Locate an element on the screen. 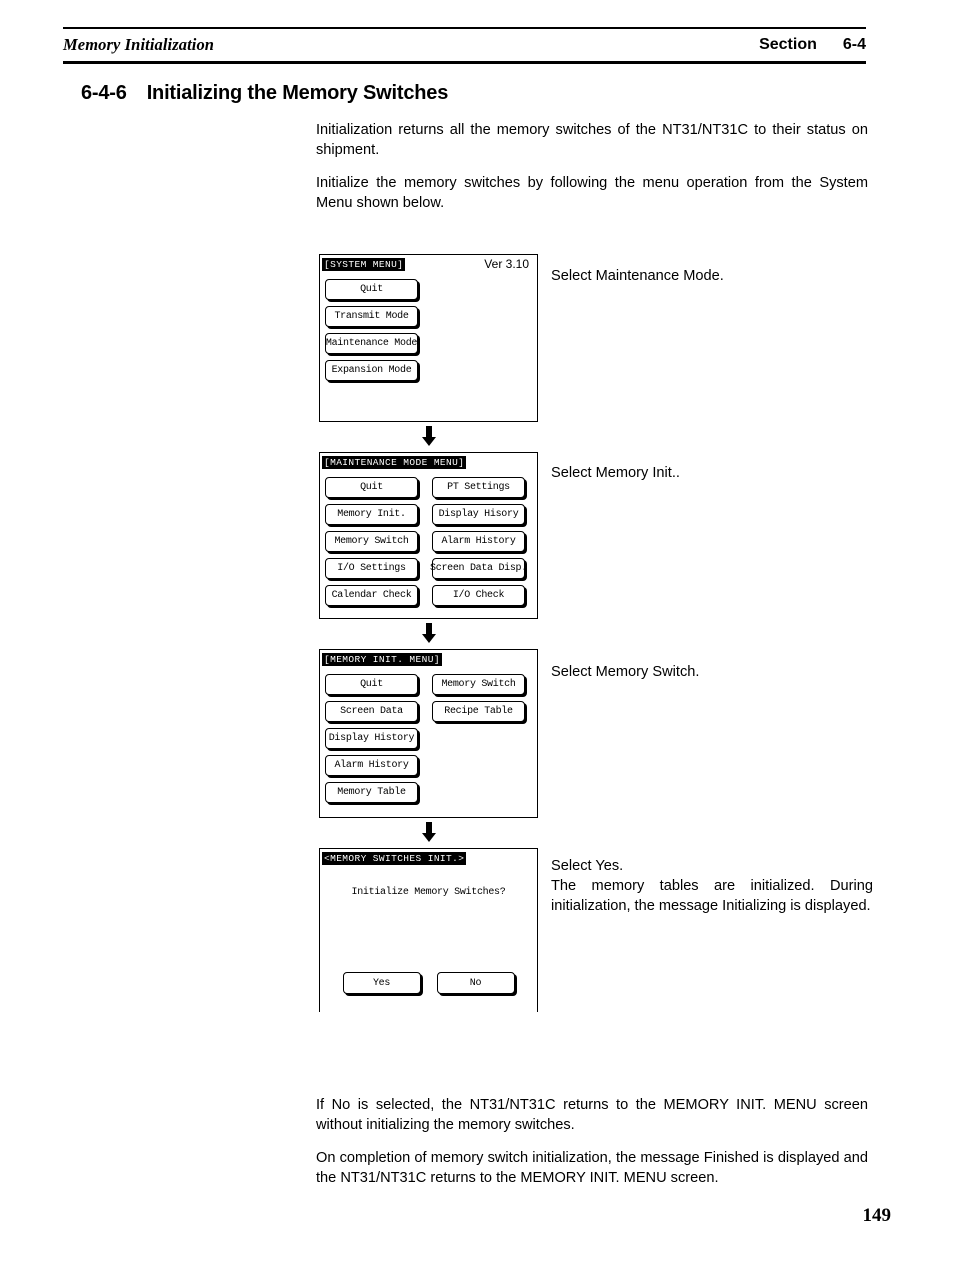  page-number: 149 is located at coordinates (877, 1215).